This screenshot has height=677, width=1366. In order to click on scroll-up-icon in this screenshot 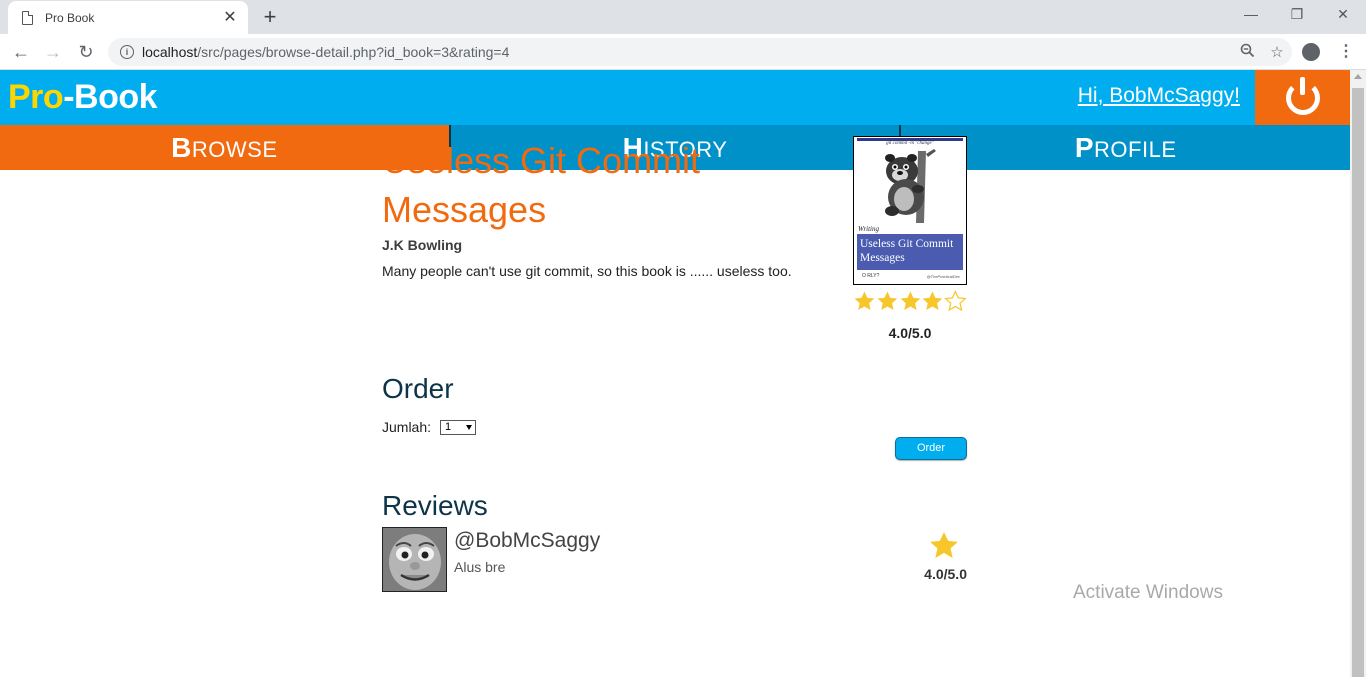, I will do `click(1358, 76)`.